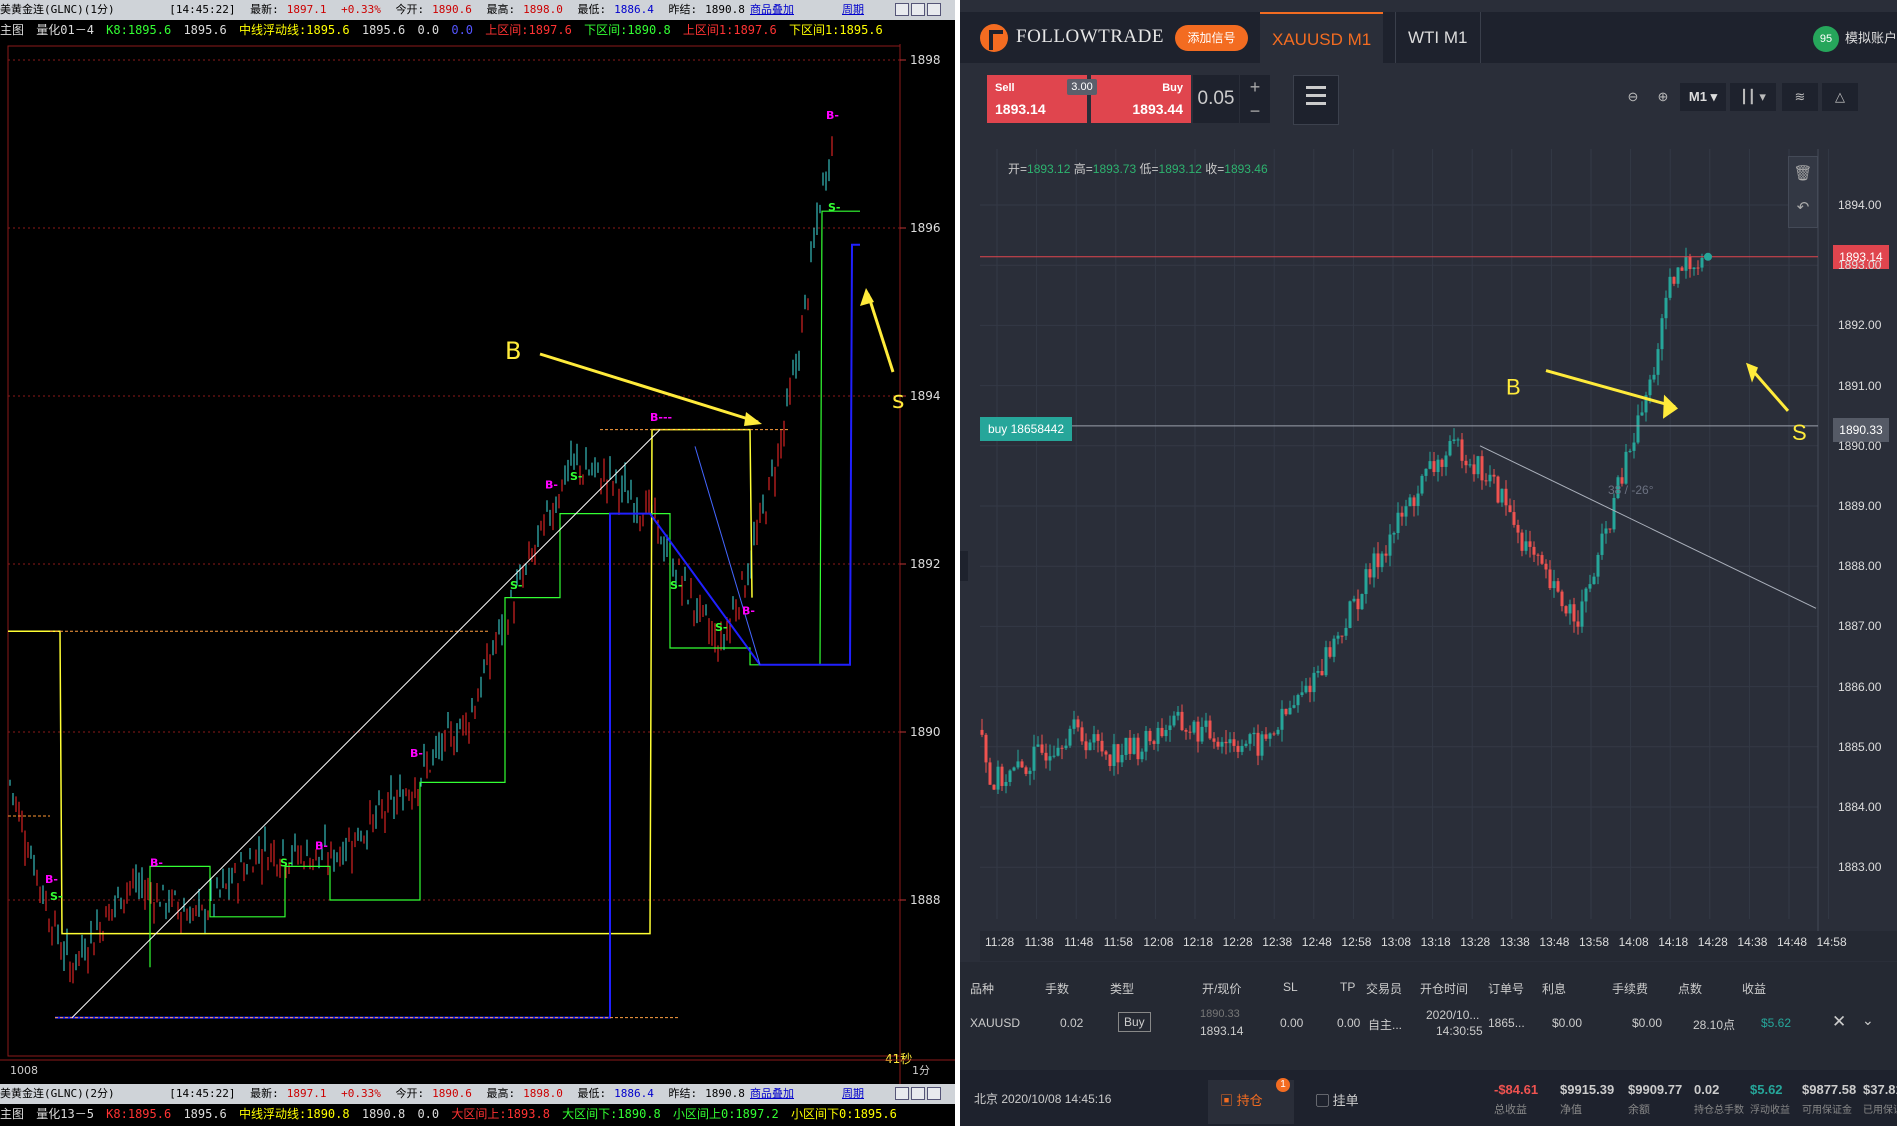  I want to click on positions-tab-label: ▣ 持仓, so click(1241, 1099).